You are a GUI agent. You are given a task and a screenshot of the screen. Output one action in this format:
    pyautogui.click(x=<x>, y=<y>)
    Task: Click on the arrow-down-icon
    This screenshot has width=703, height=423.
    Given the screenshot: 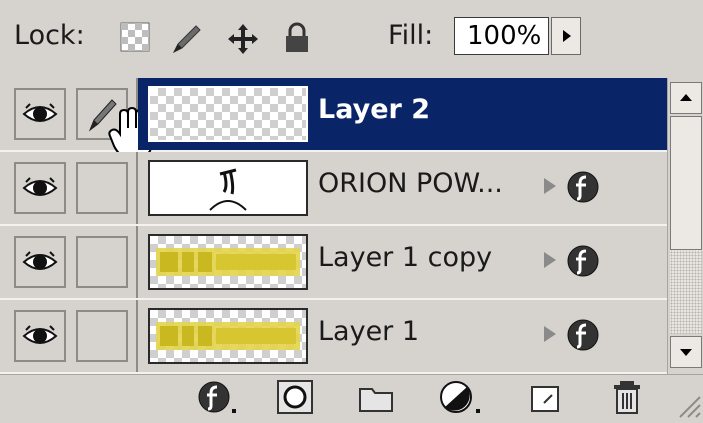 What is the action you would take?
    pyautogui.click(x=686, y=352)
    